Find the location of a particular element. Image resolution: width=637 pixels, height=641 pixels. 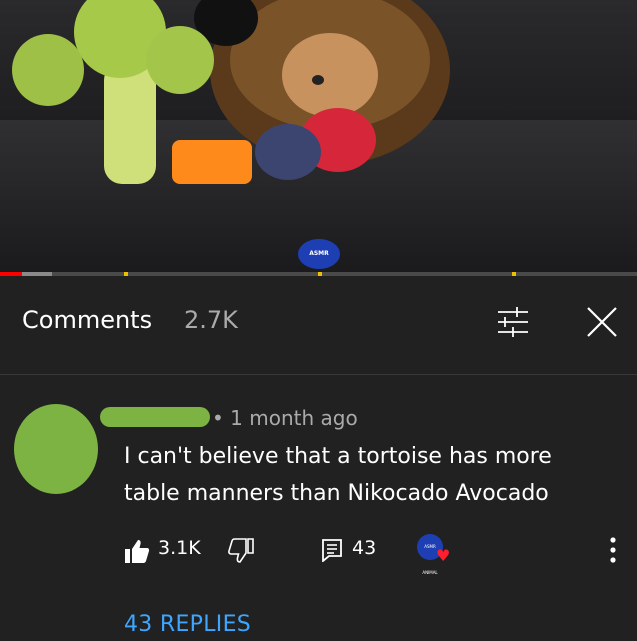

reply-count: 43 is located at coordinates (364, 548).